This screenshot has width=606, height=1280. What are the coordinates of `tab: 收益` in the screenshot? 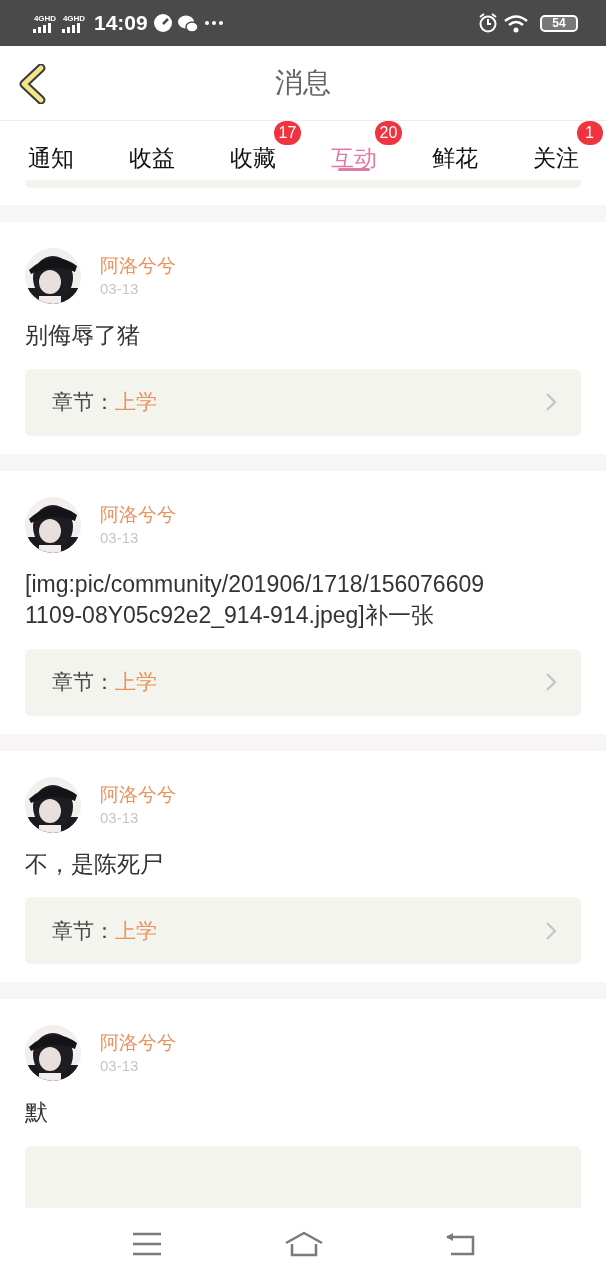 It's located at (151, 150).